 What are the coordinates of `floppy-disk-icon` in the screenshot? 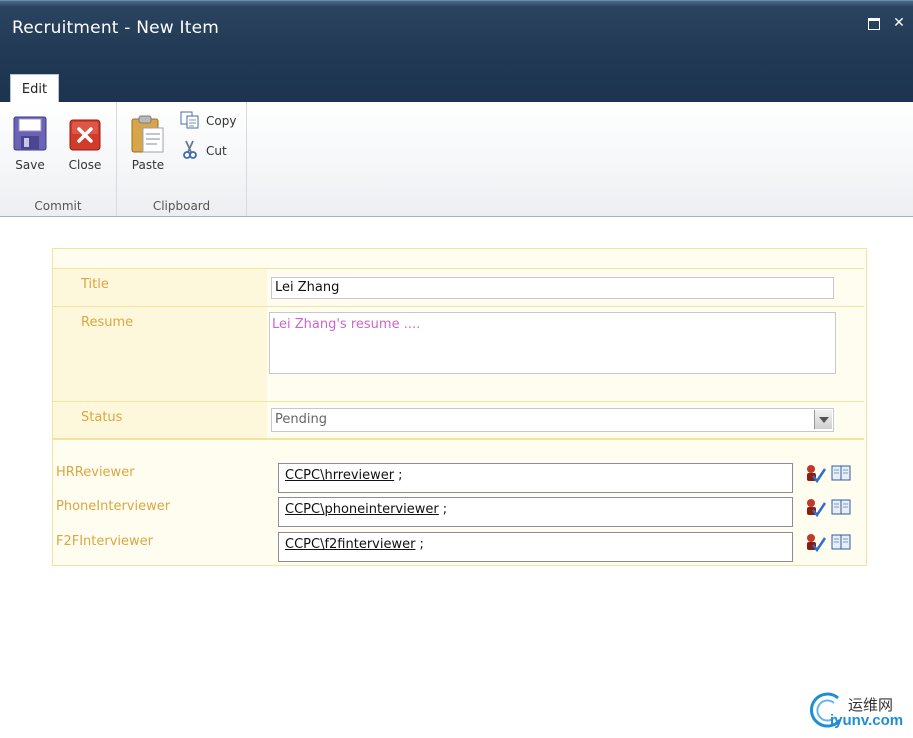 It's located at (30, 133).